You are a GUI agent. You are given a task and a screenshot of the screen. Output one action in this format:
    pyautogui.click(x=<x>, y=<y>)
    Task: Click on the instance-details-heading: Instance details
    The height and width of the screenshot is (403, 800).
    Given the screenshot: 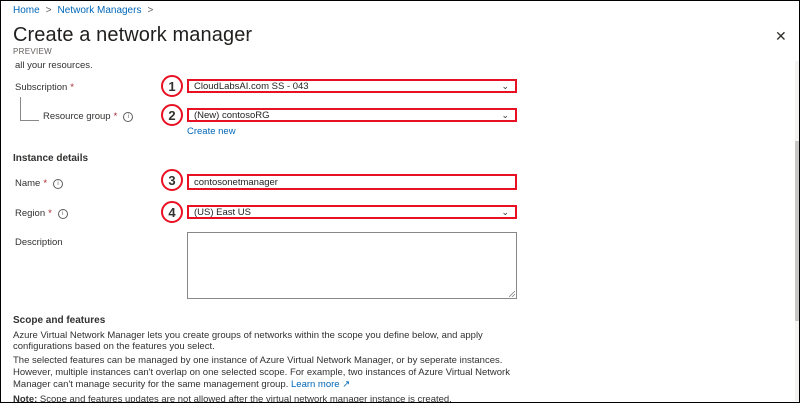 What is the action you would take?
    pyautogui.click(x=51, y=158)
    